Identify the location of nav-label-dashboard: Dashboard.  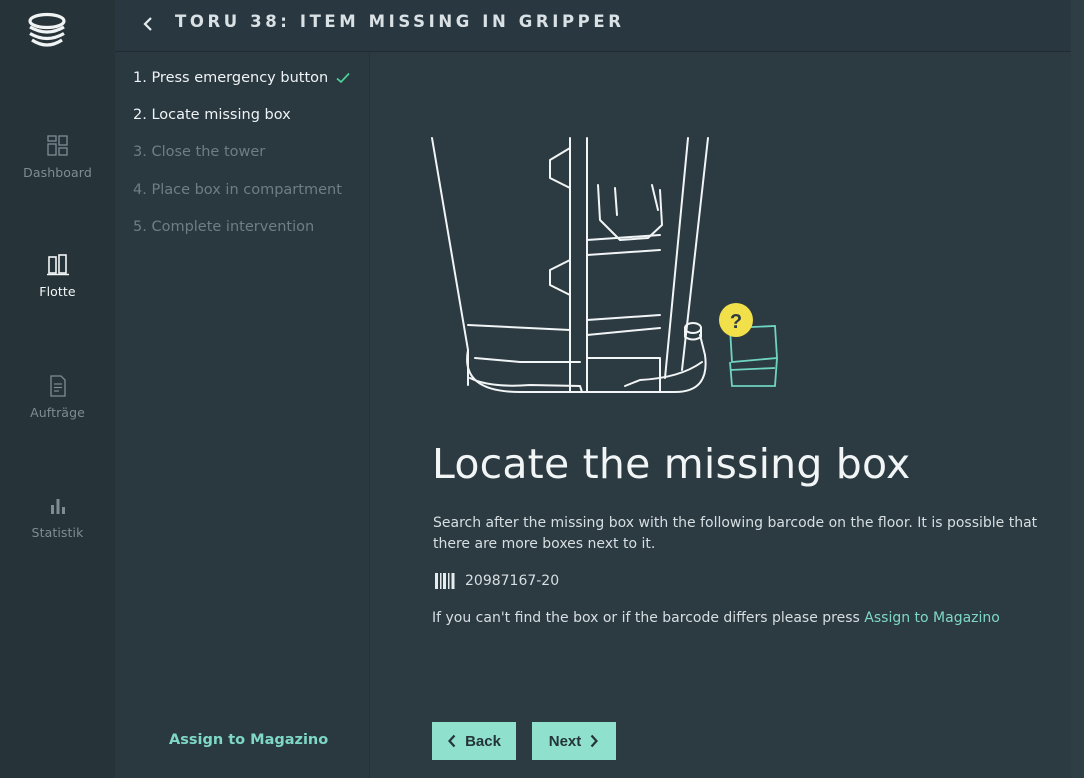
(57, 172).